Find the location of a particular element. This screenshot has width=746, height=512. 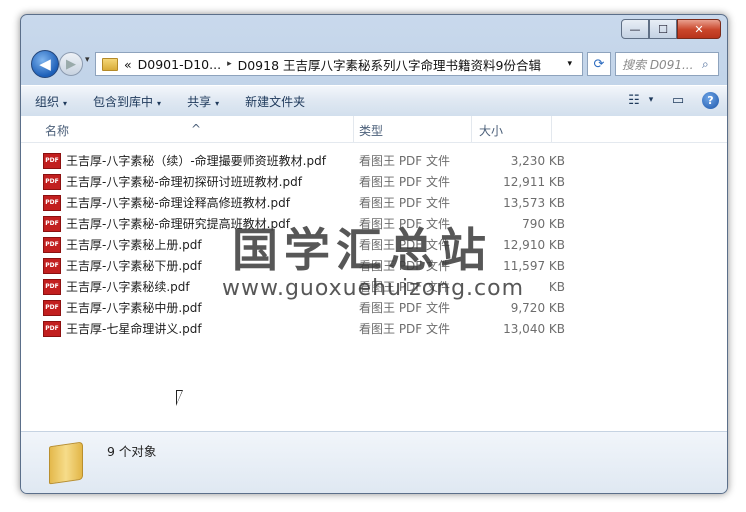

include-in-library-button: 包含到库中 ▾ is located at coordinates (127, 101).